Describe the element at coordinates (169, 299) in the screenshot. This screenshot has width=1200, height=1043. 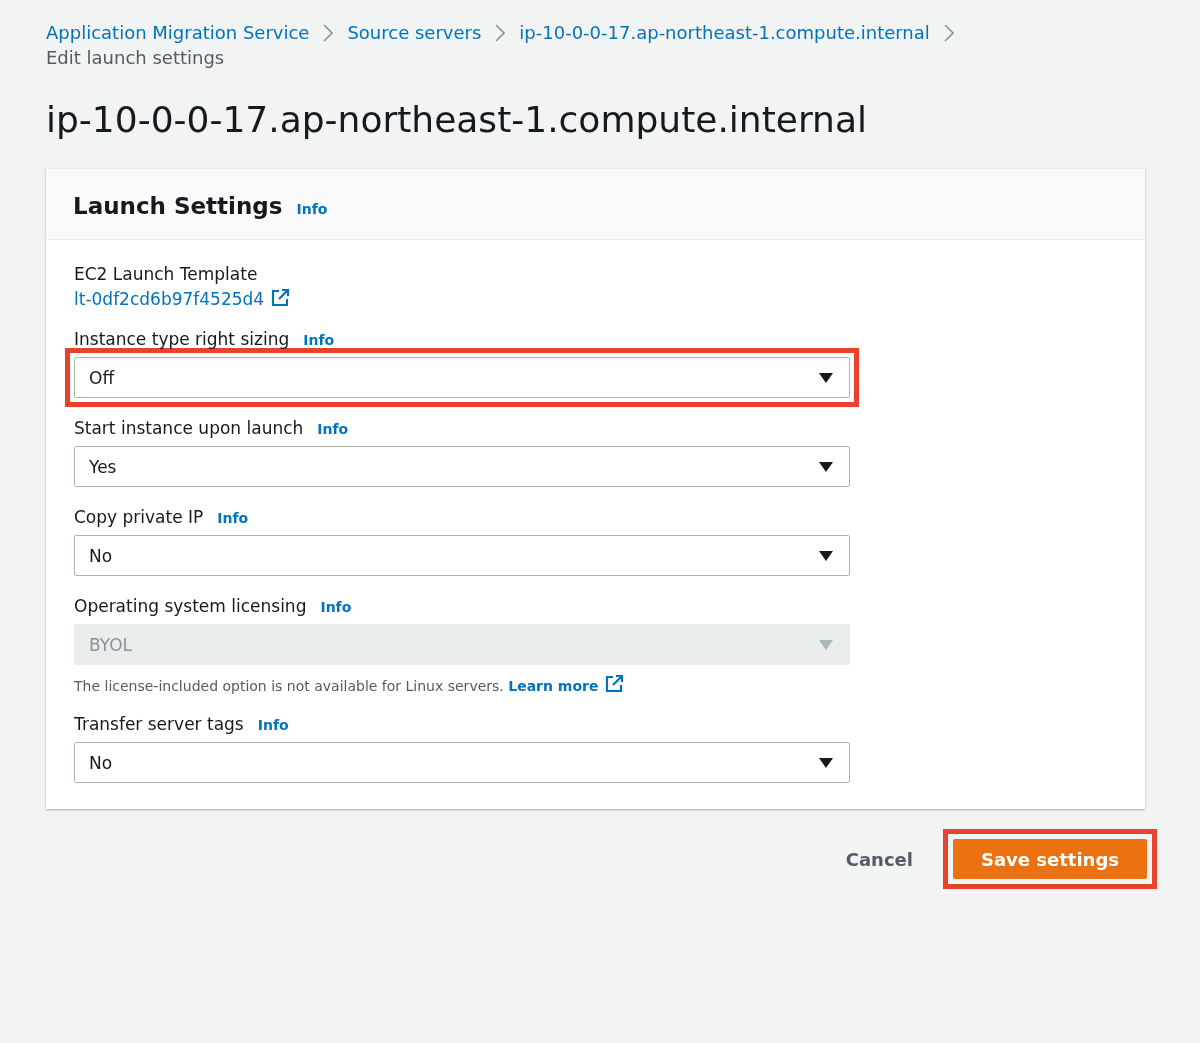
I see `template-link: lt-0df2cd6b97f4525d4` at that location.